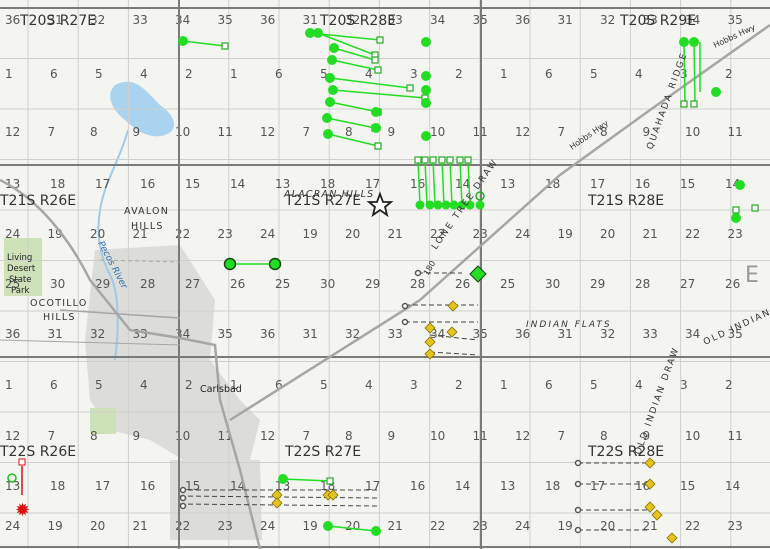  Describe the element at coordinates (372, 486) in the screenshot. I see `section-number: 17` at that location.